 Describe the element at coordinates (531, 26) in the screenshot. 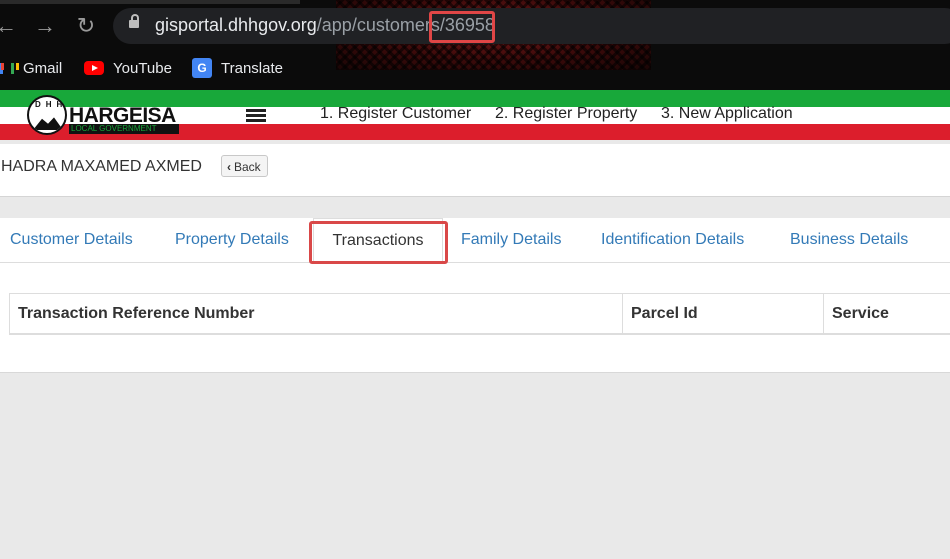

I see `address-bar: gisportal.dhhgov.org/app/customers/36958` at that location.